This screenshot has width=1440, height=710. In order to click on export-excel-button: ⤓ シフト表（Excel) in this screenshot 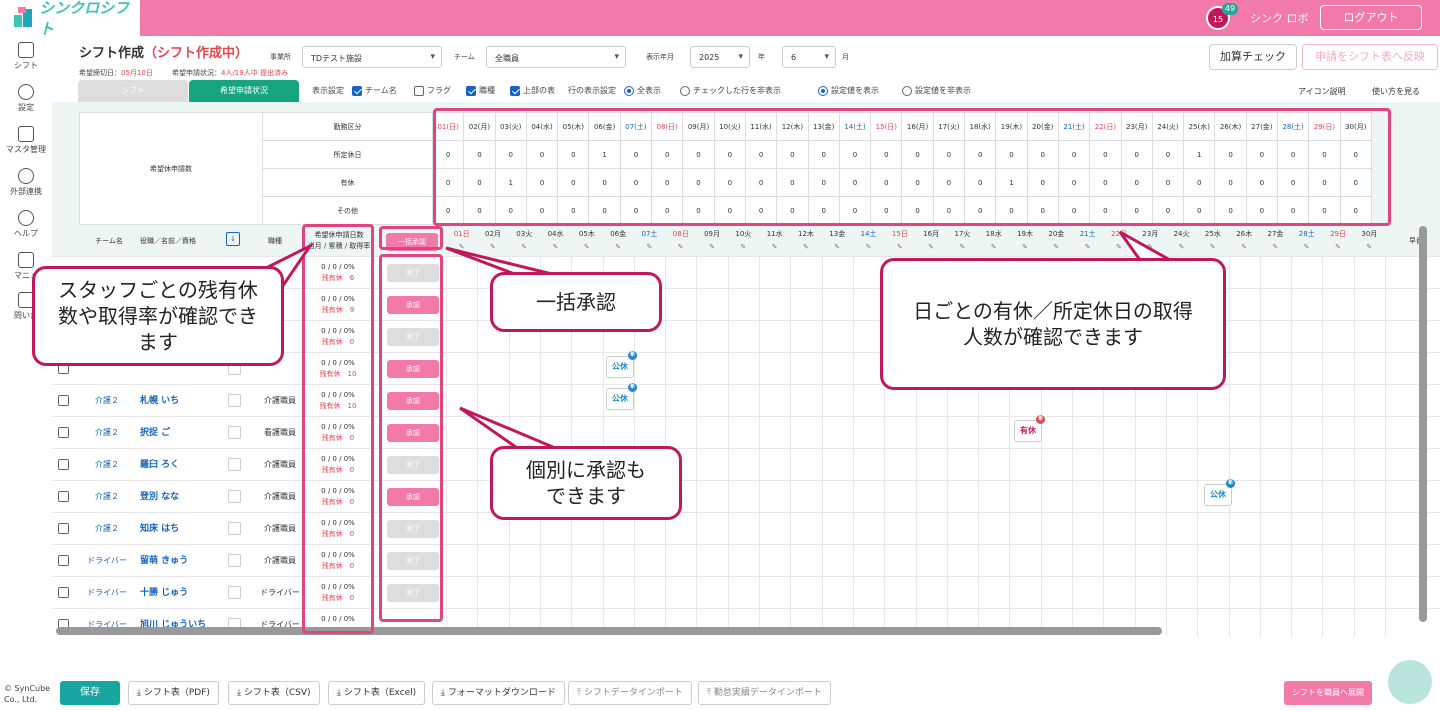, I will do `click(377, 693)`.